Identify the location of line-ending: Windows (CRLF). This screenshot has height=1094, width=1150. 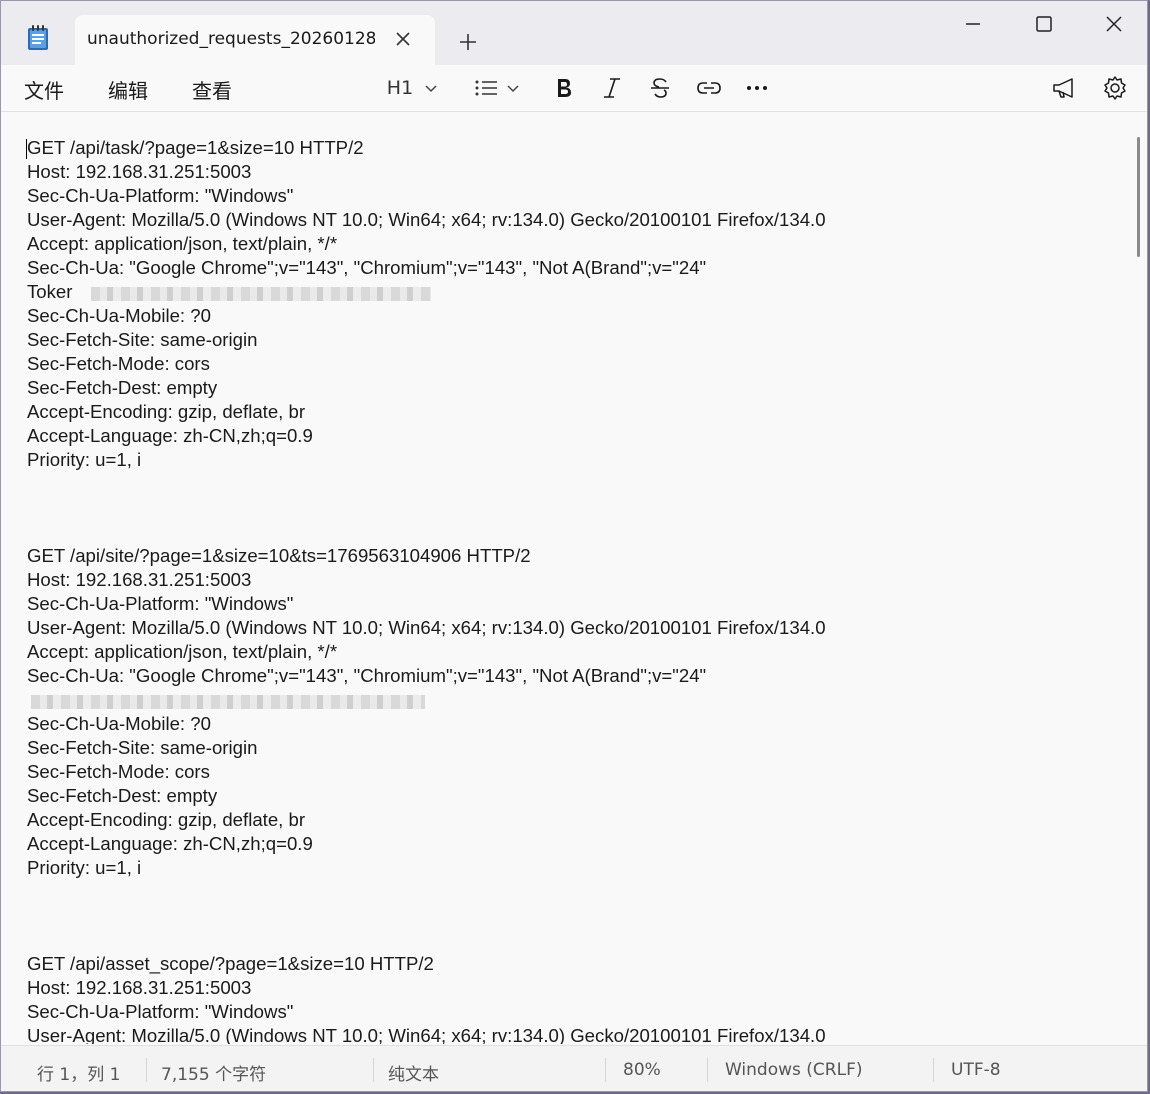
(794, 1070).